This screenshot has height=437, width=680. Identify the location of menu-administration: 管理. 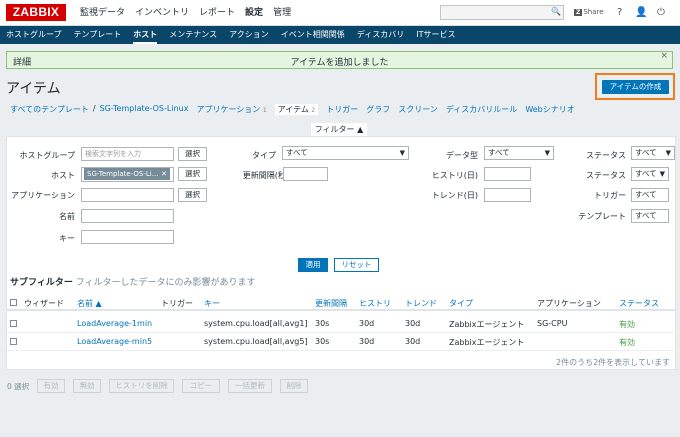
(282, 13).